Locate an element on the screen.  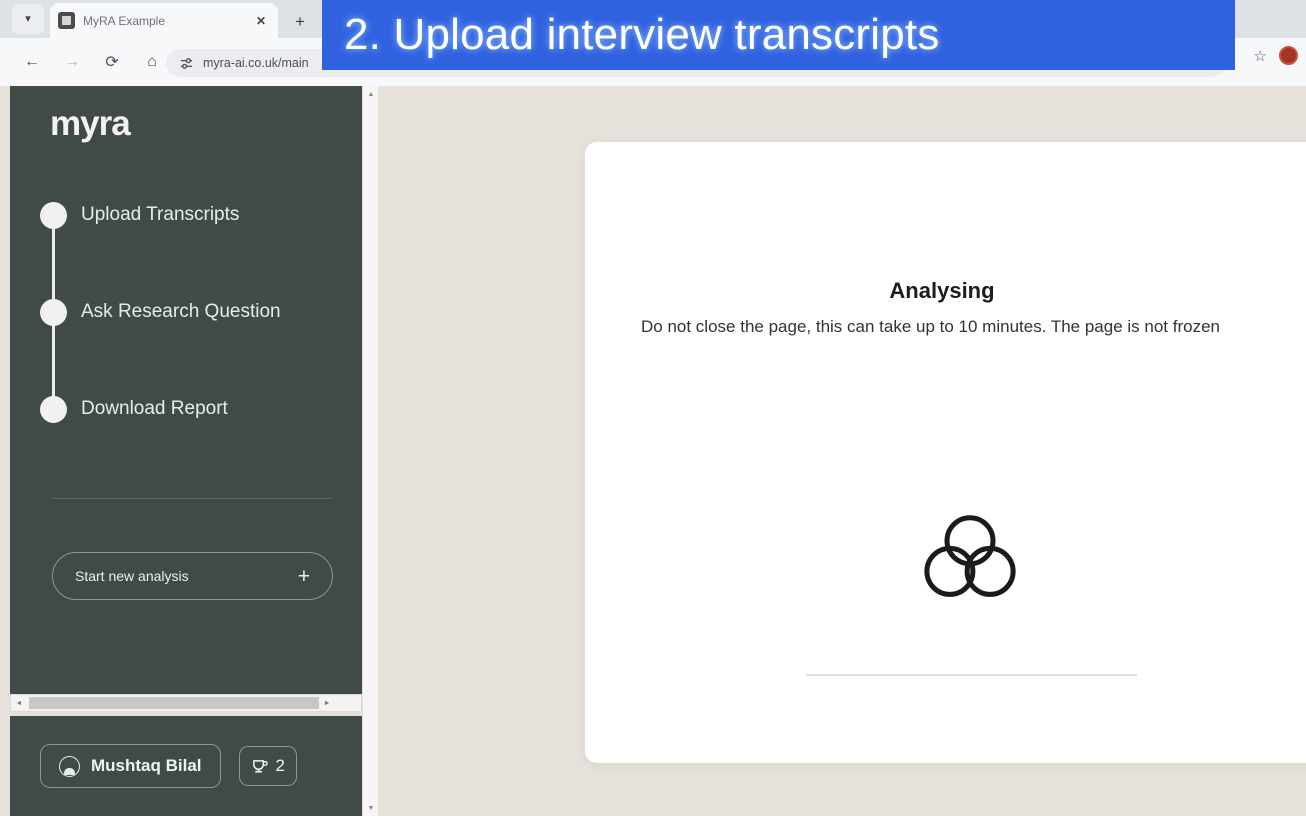
overlay-step-banner: 2. Upload interview transcripts is located at coordinates (778, 35).